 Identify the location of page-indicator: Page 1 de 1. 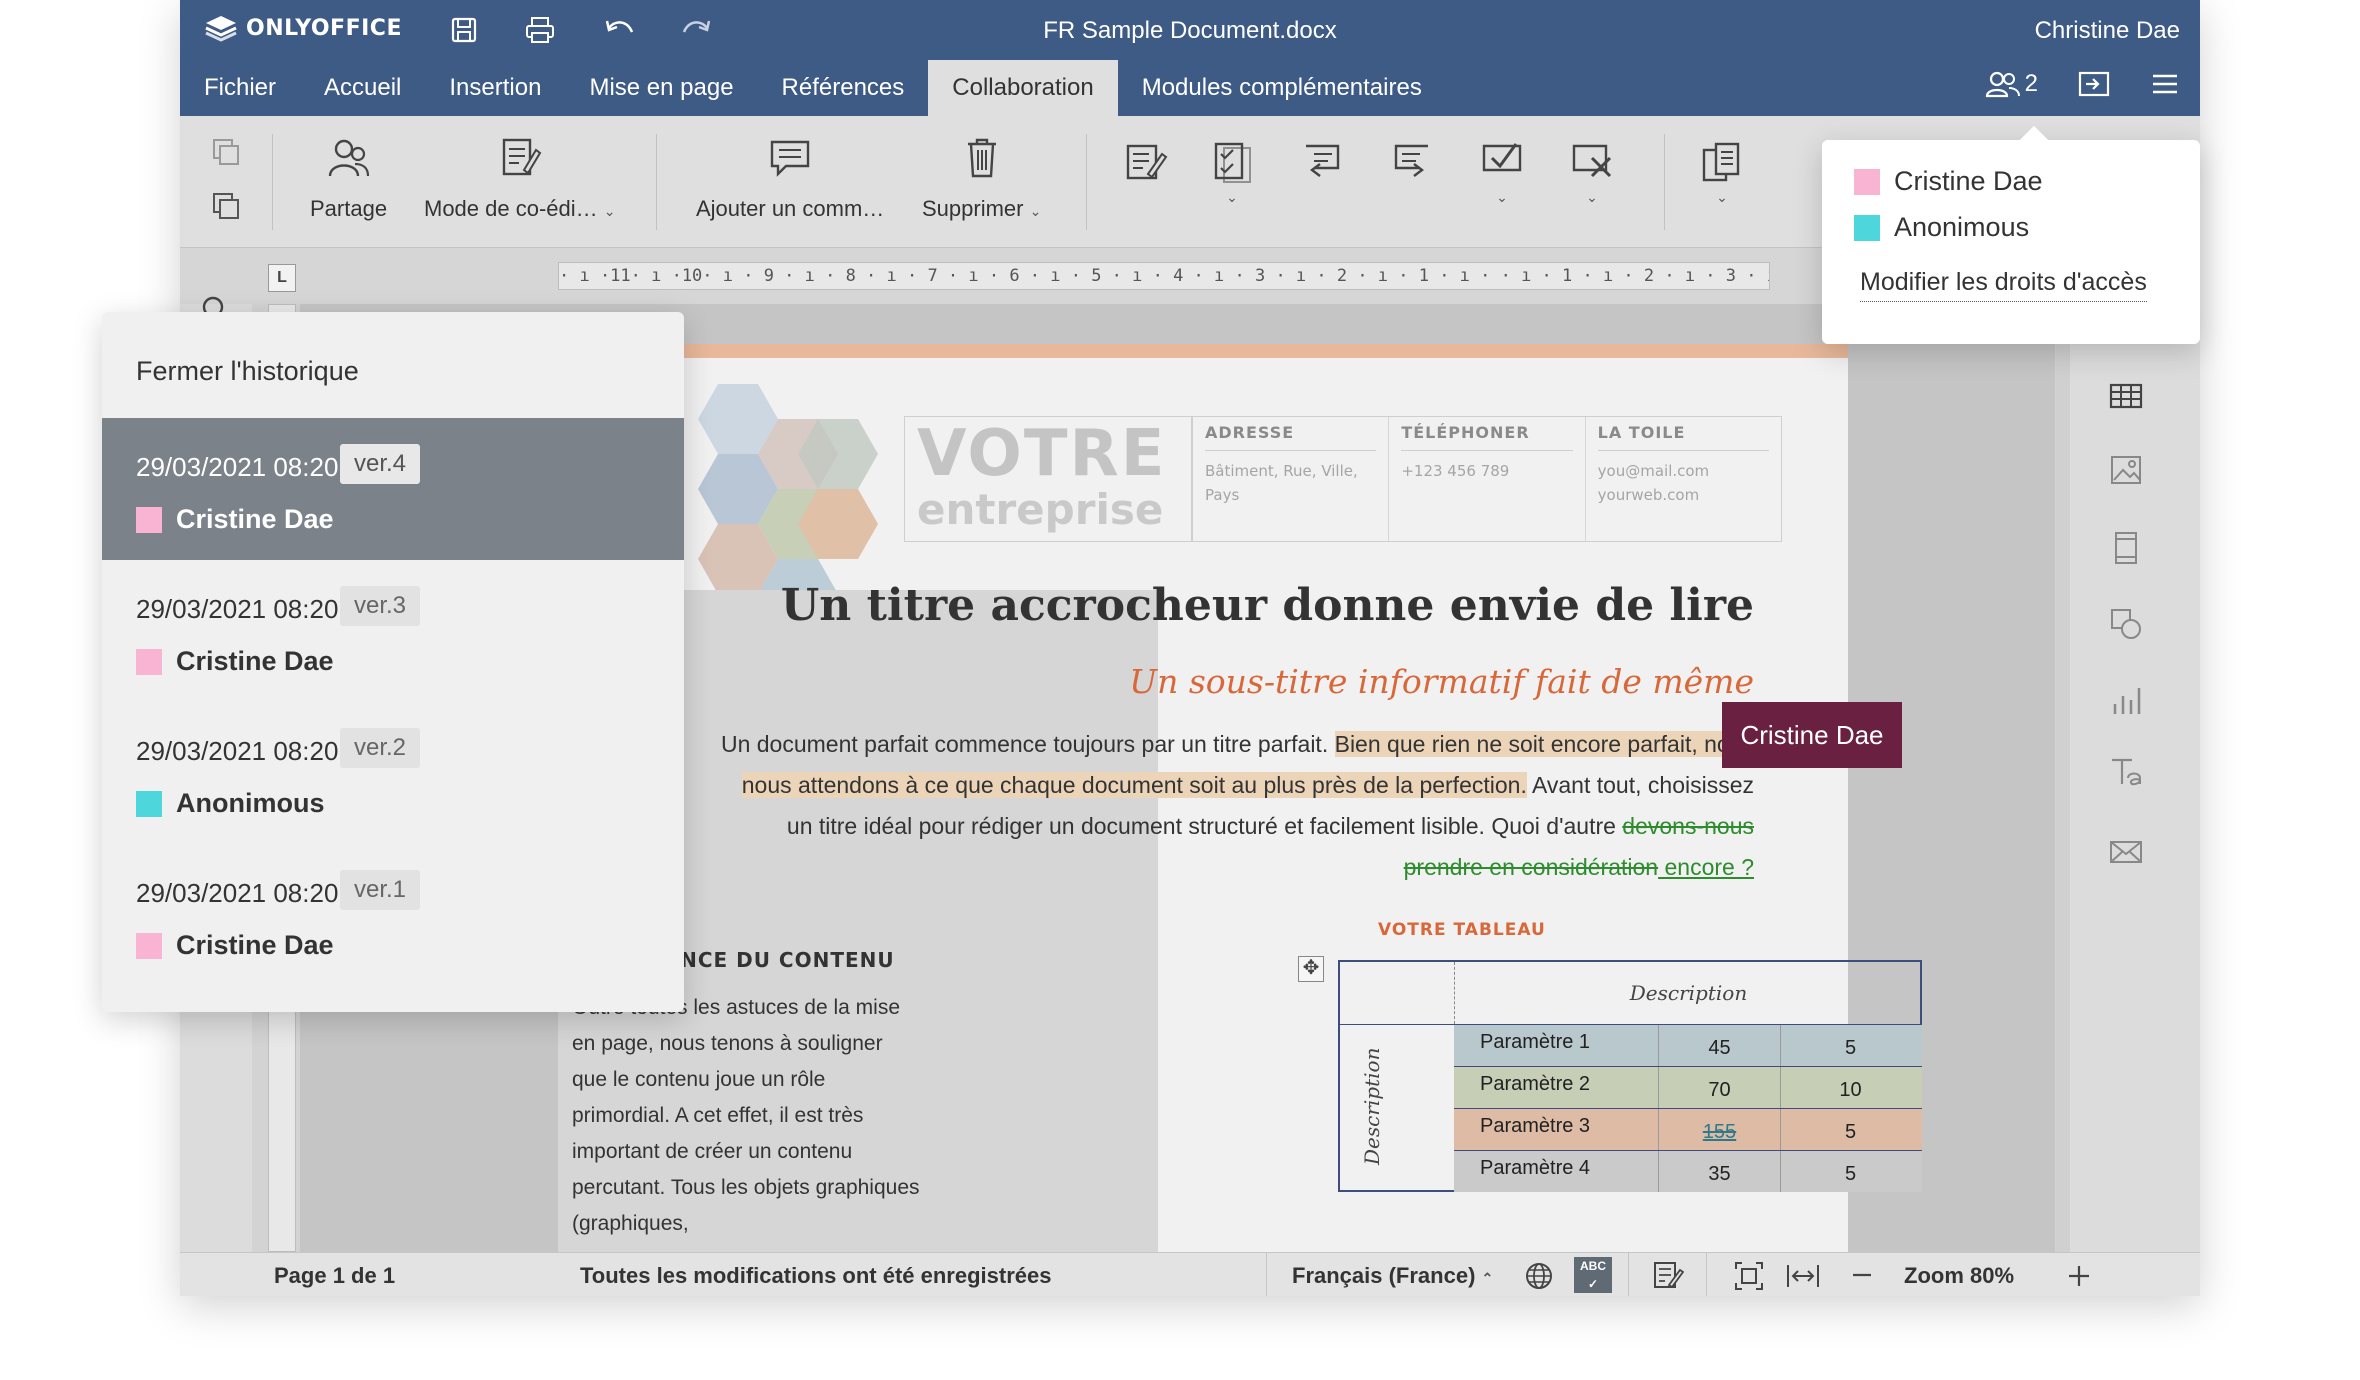
(334, 1276).